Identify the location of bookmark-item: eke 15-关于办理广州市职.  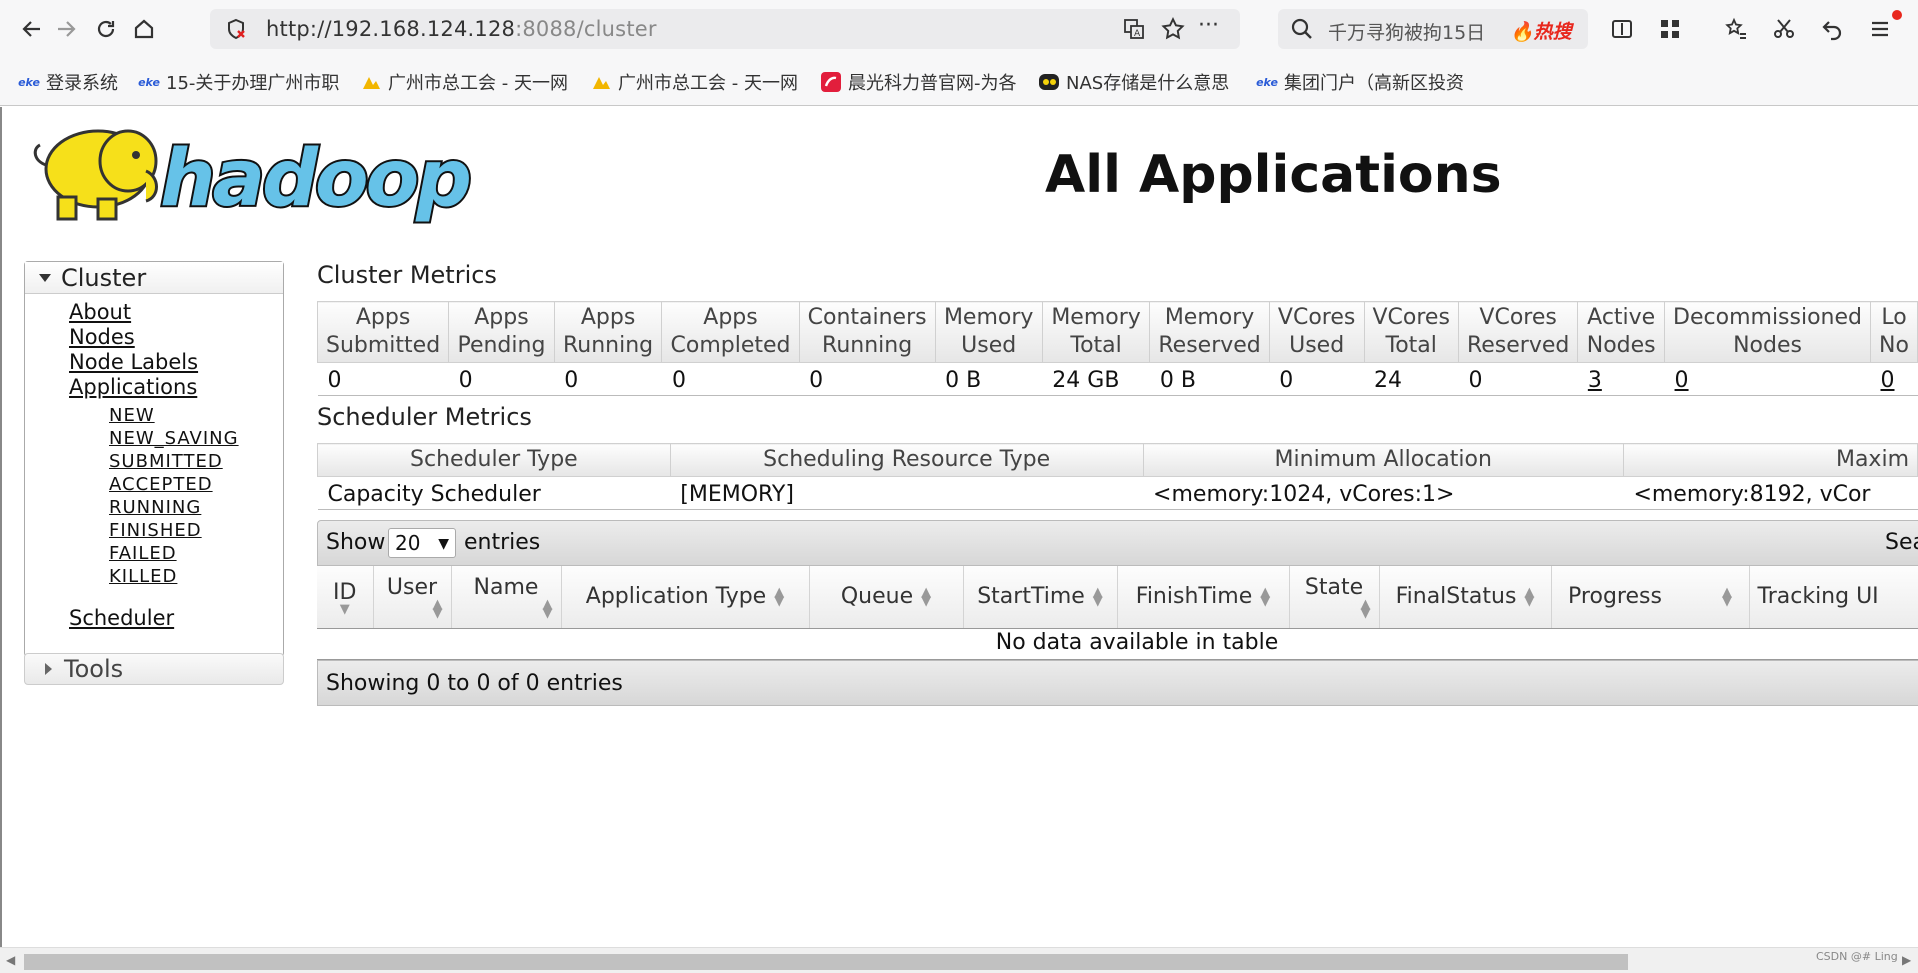
(238, 82).